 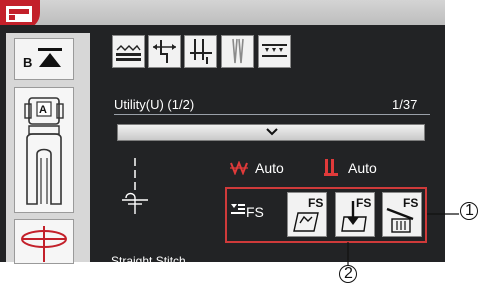 I want to click on page-title: Utility(U) (1/2), so click(x=154, y=104).